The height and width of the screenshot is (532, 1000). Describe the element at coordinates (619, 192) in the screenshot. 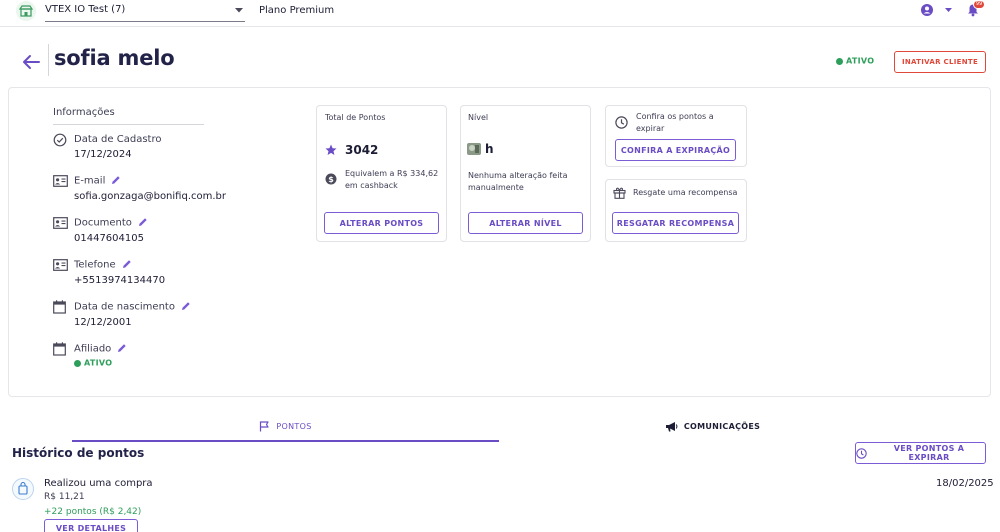

I see `gift-icon` at that location.